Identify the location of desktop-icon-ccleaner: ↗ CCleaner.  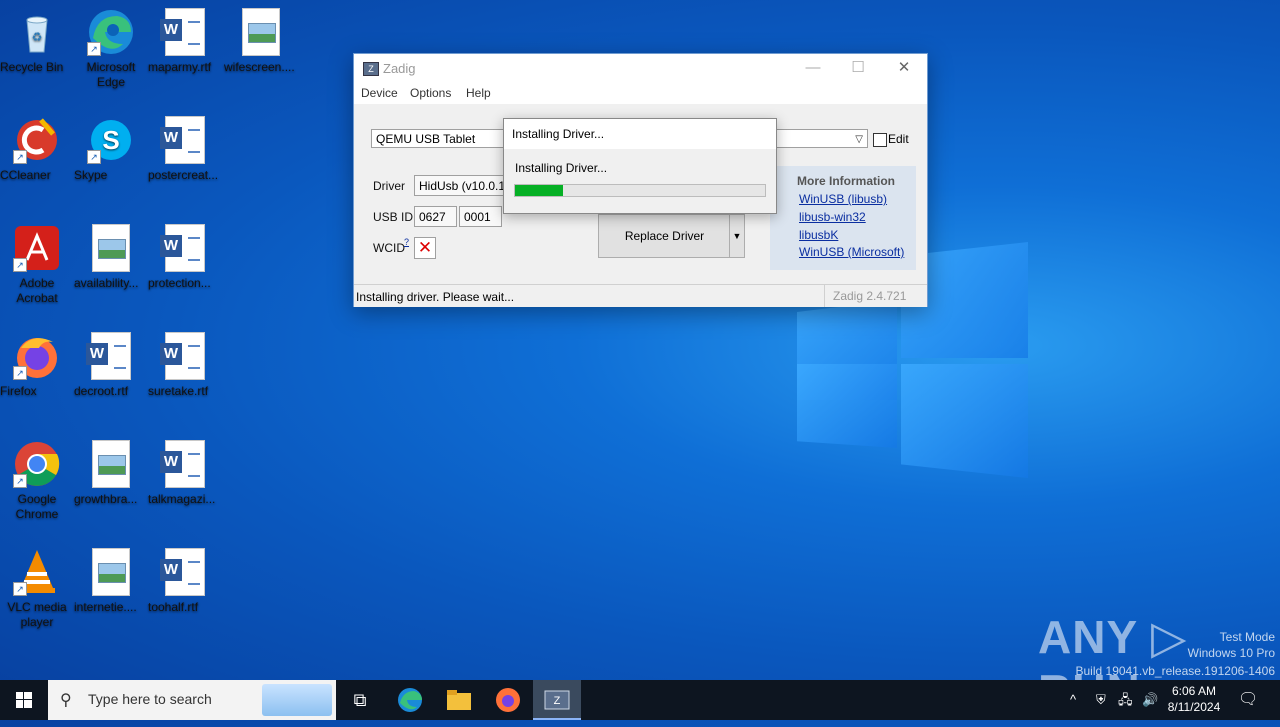
(37, 149).